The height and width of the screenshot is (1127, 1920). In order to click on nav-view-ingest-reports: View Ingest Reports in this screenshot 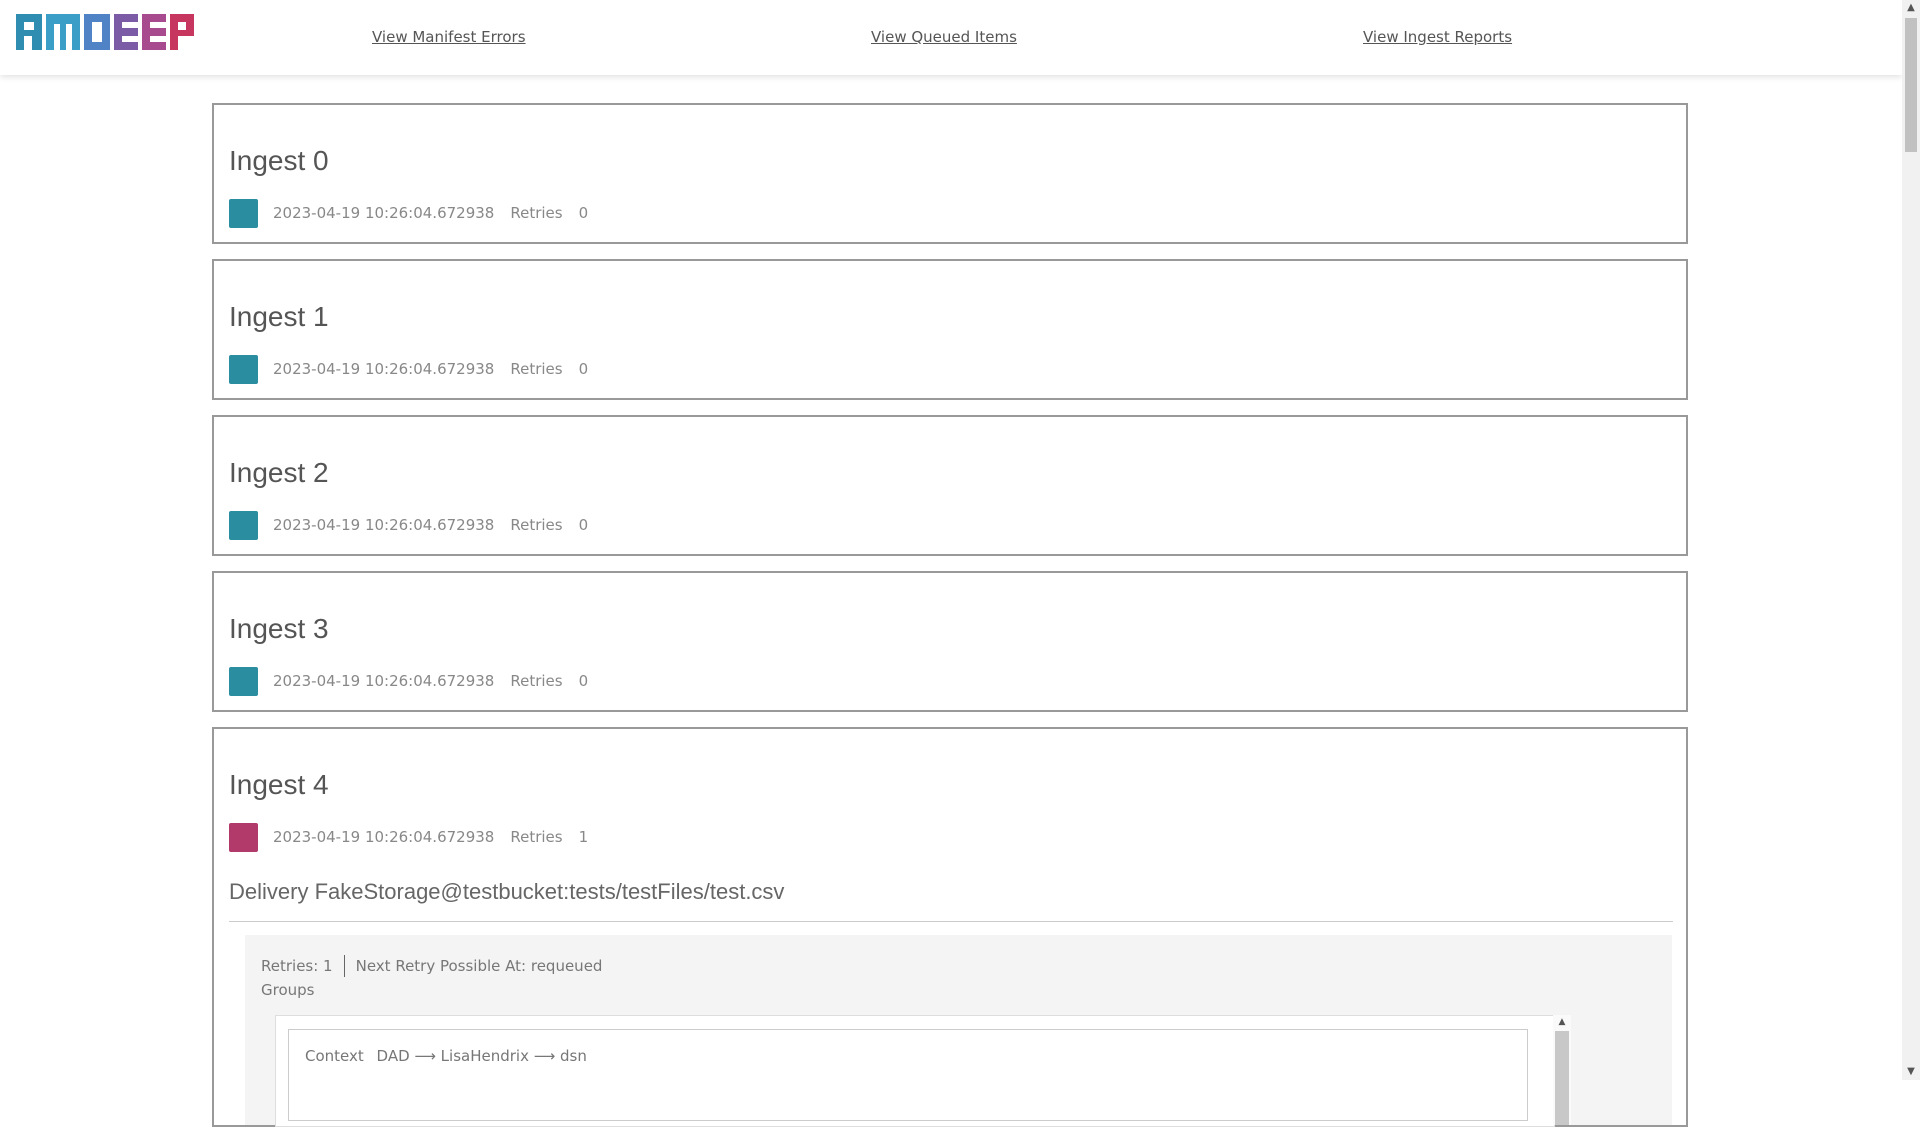, I will do `click(1437, 37)`.